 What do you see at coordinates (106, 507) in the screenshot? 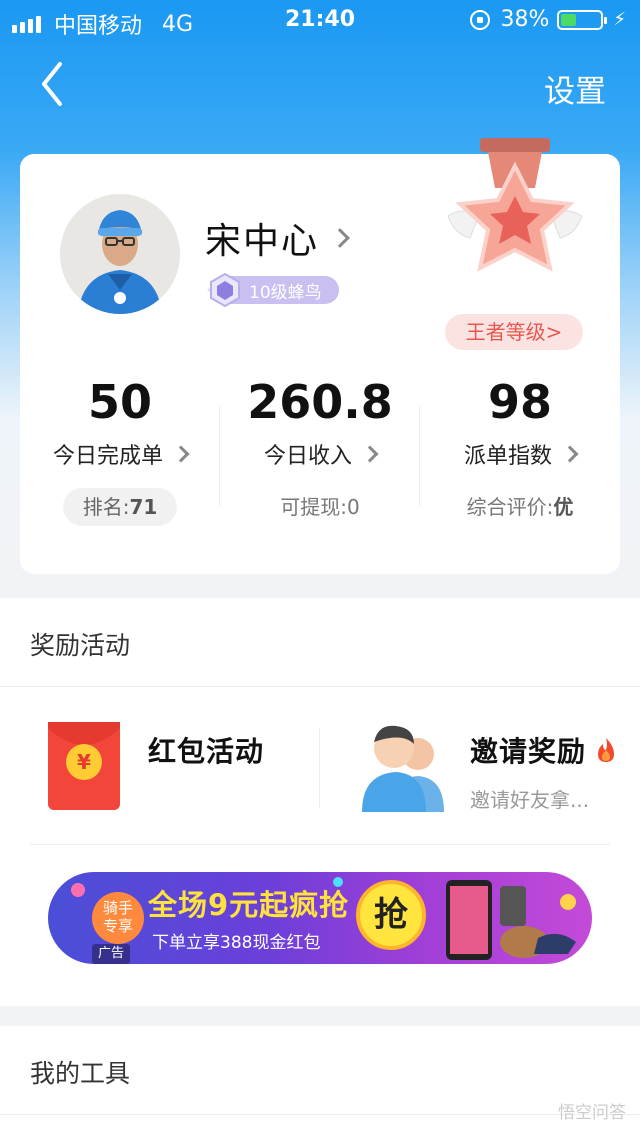
I see `rank-label: 排名:` at bounding box center [106, 507].